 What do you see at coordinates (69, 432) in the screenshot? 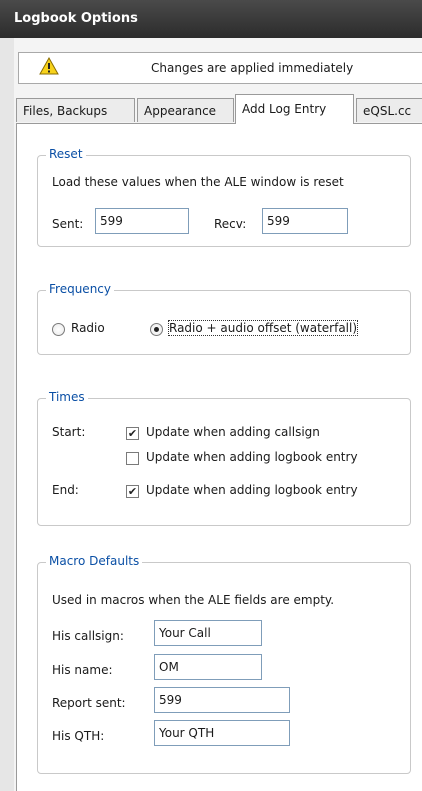
I see `start-label: Start:` at bounding box center [69, 432].